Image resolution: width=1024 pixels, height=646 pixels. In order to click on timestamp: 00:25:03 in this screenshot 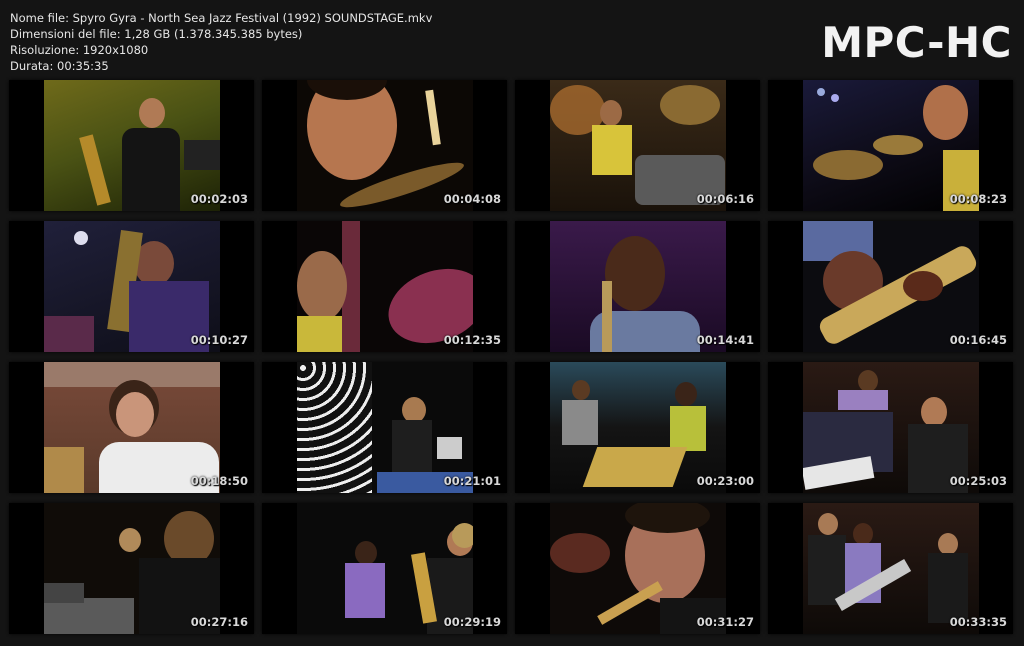, I will do `click(978, 481)`.